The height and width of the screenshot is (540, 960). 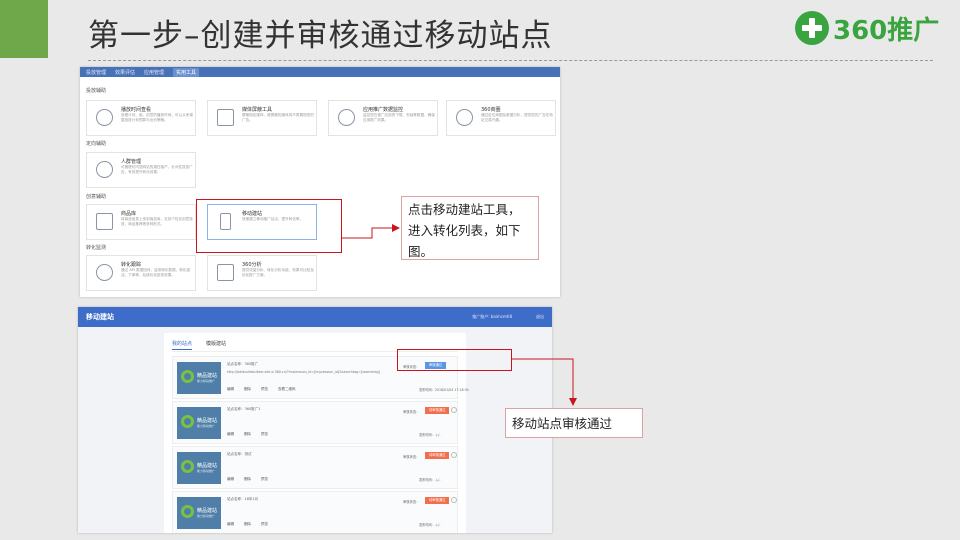 I want to click on tool-card-desc: 可管理访问您网站的潜在客户，针对性投放广告，有效提升转化效果。, so click(x=157, y=169).